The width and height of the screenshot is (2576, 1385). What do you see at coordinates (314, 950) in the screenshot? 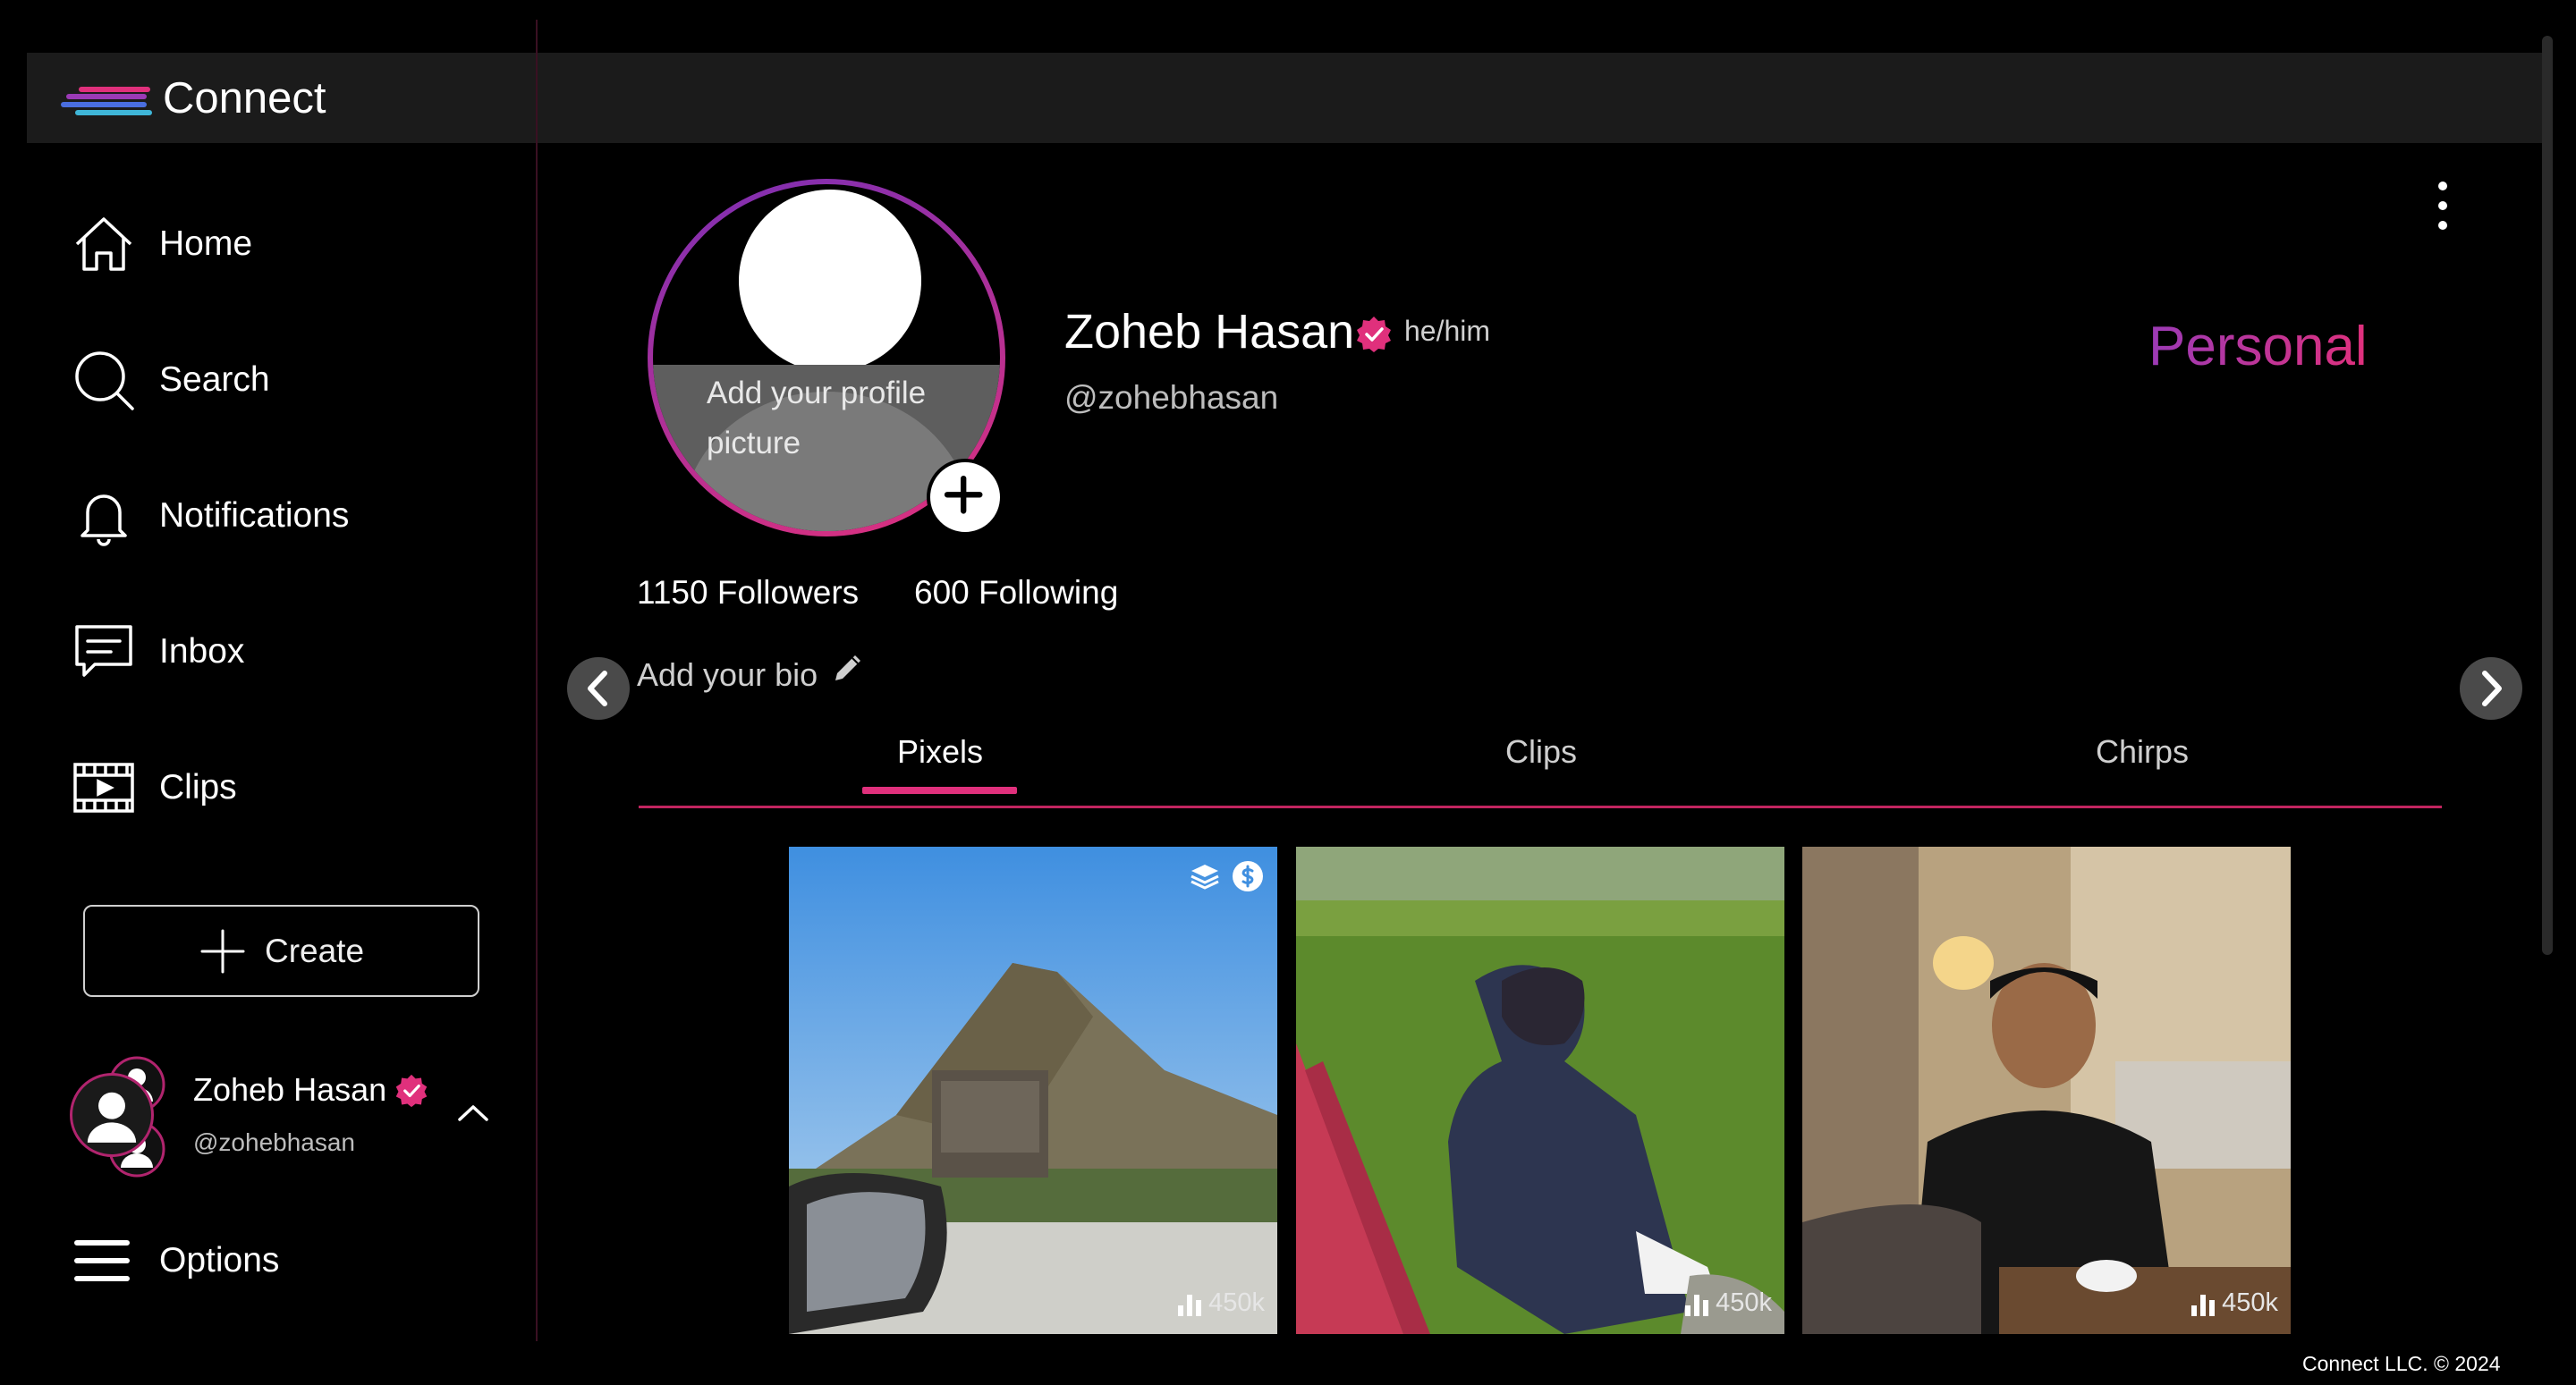
I see `create-label: Create` at bounding box center [314, 950].